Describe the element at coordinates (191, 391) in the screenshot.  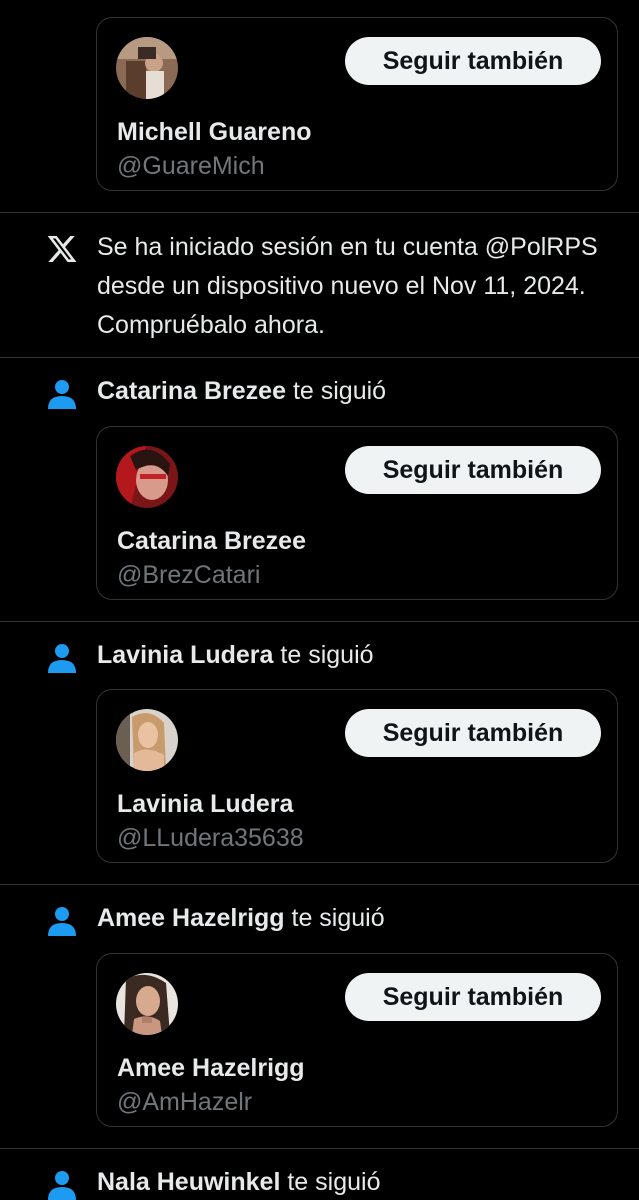
I see `follower-name: Catarina Brezee` at that location.